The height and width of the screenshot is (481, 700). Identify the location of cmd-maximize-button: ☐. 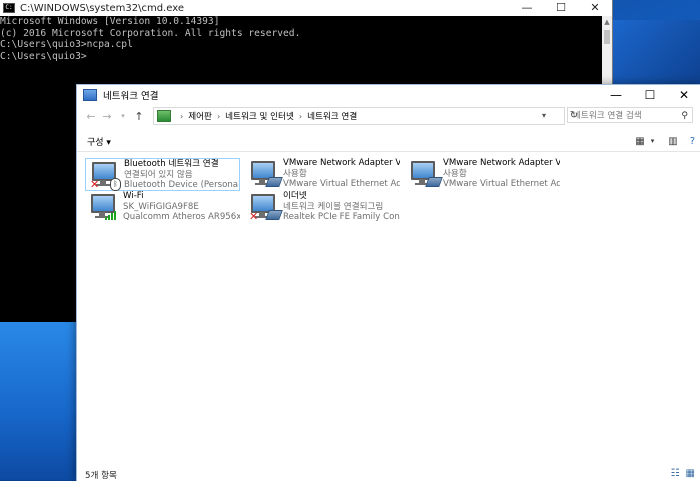
(561, 8).